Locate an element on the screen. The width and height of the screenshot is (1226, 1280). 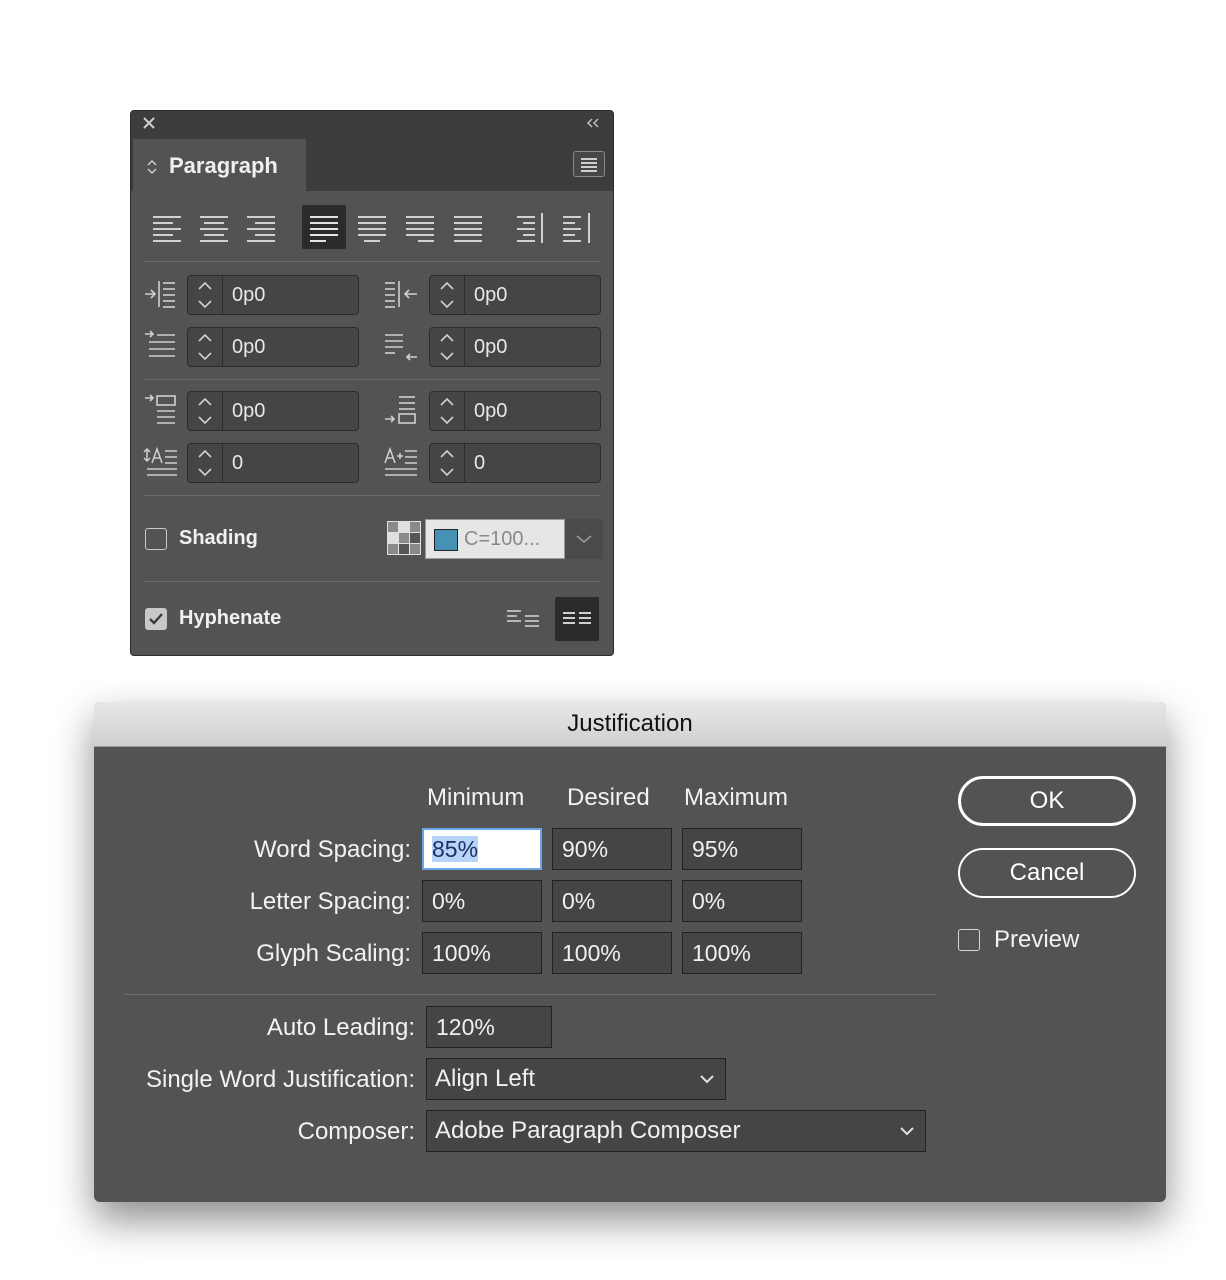
word-spacing-maximum-input: 95% is located at coordinates (742, 849).